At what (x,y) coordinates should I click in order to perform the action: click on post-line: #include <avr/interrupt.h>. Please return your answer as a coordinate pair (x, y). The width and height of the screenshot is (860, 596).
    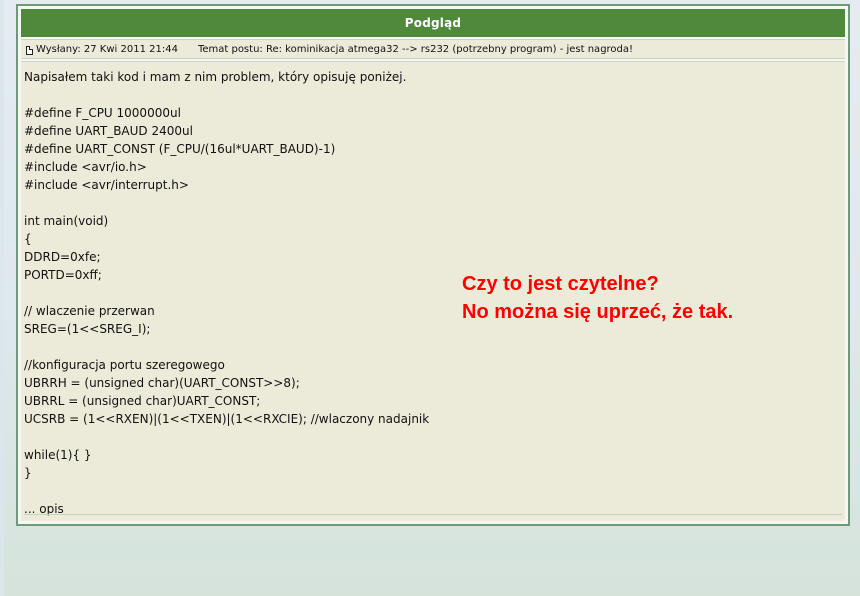
    Looking at the image, I should click on (106, 185).